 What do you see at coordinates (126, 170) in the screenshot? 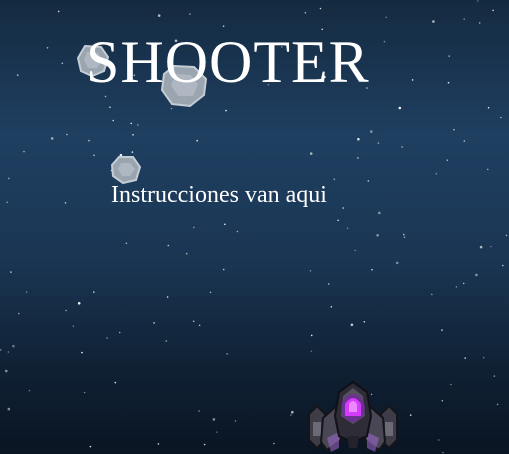
I see `asteroid-icon` at bounding box center [126, 170].